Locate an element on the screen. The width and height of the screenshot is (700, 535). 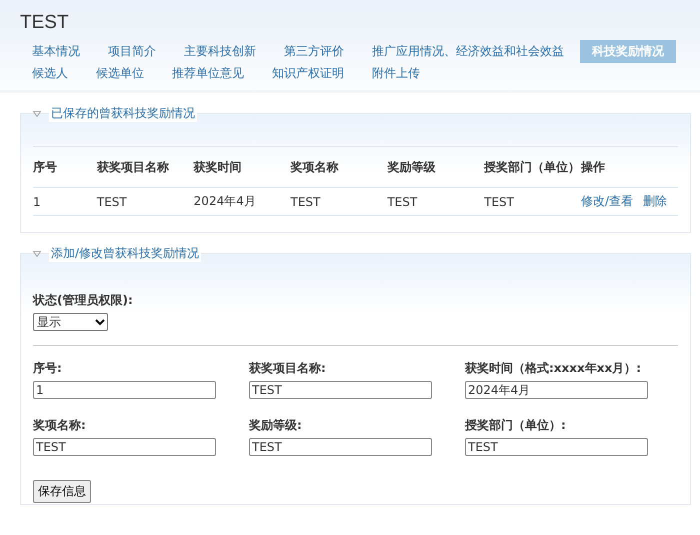
nav-tab: 知识产权证明 is located at coordinates (308, 73).